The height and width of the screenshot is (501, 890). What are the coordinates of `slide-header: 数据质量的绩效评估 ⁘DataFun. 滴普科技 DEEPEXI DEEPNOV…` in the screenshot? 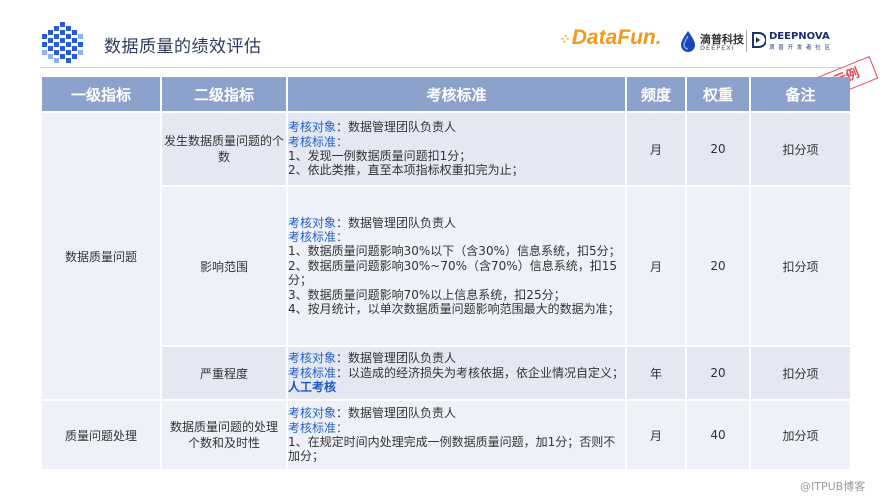 It's located at (445, 35).